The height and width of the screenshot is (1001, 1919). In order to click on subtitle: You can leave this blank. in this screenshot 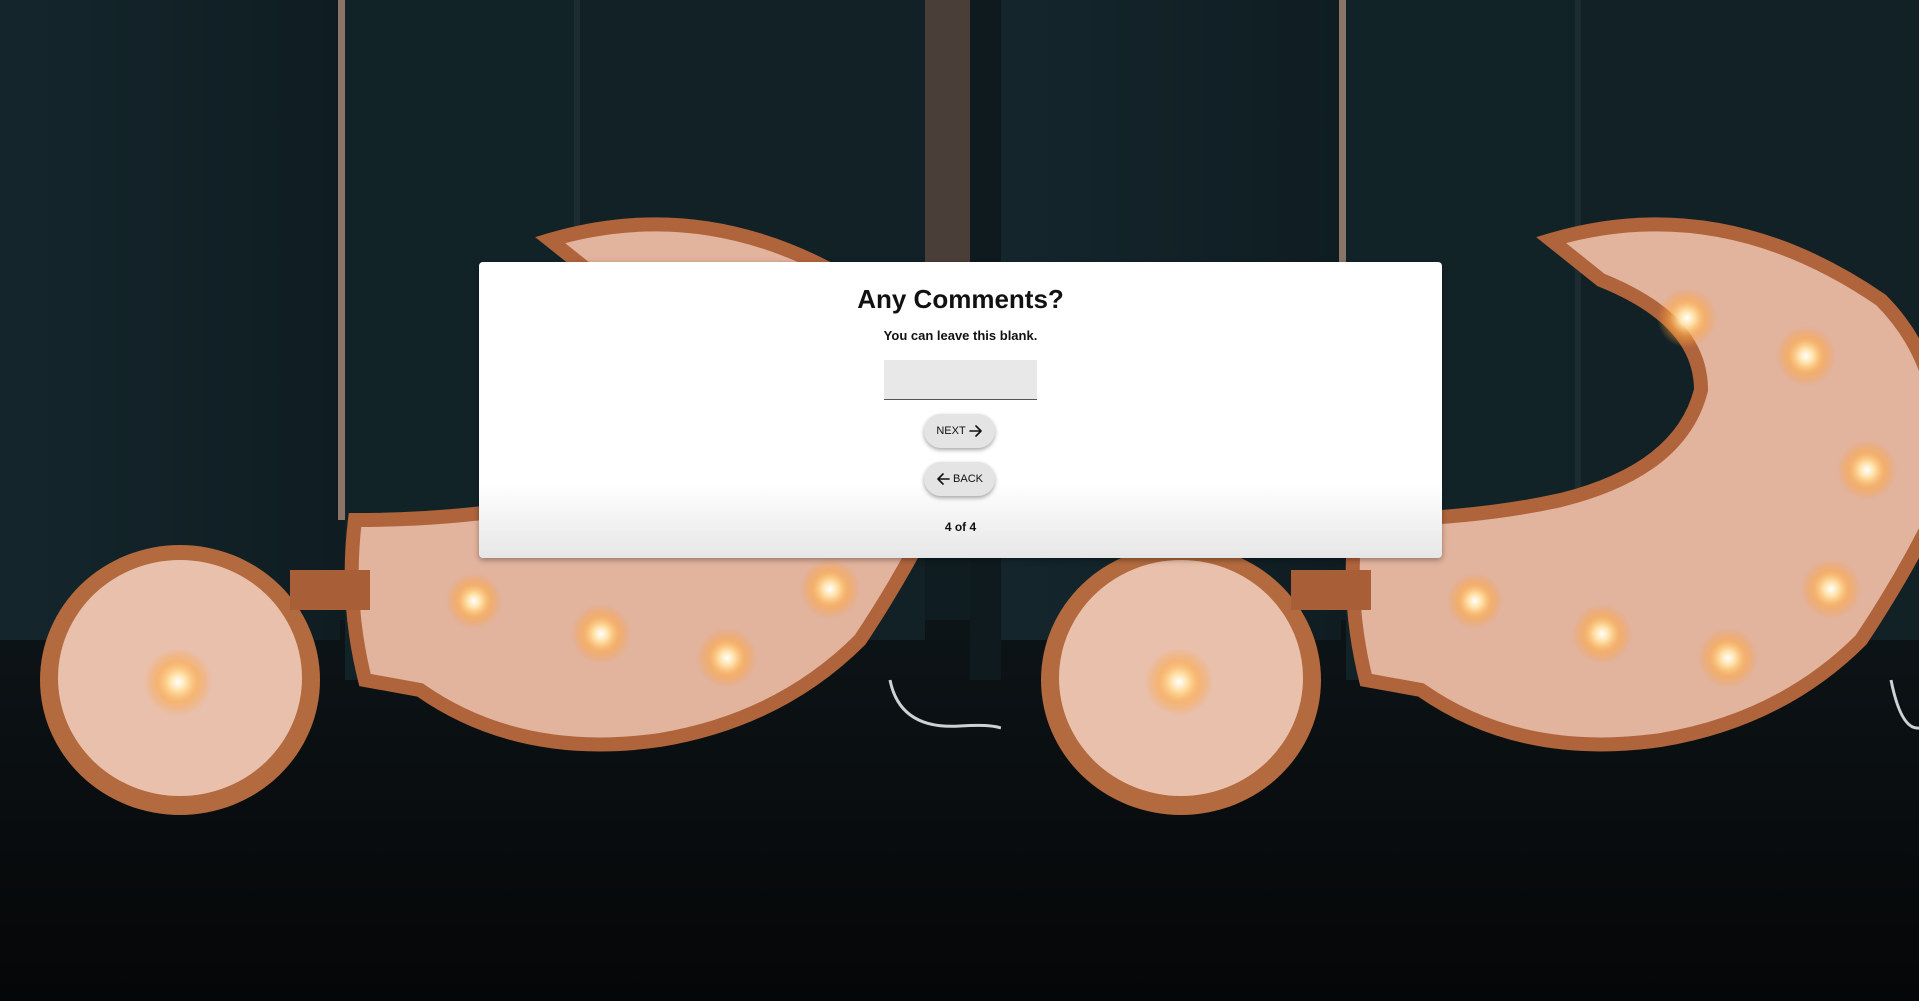, I will do `click(960, 335)`.